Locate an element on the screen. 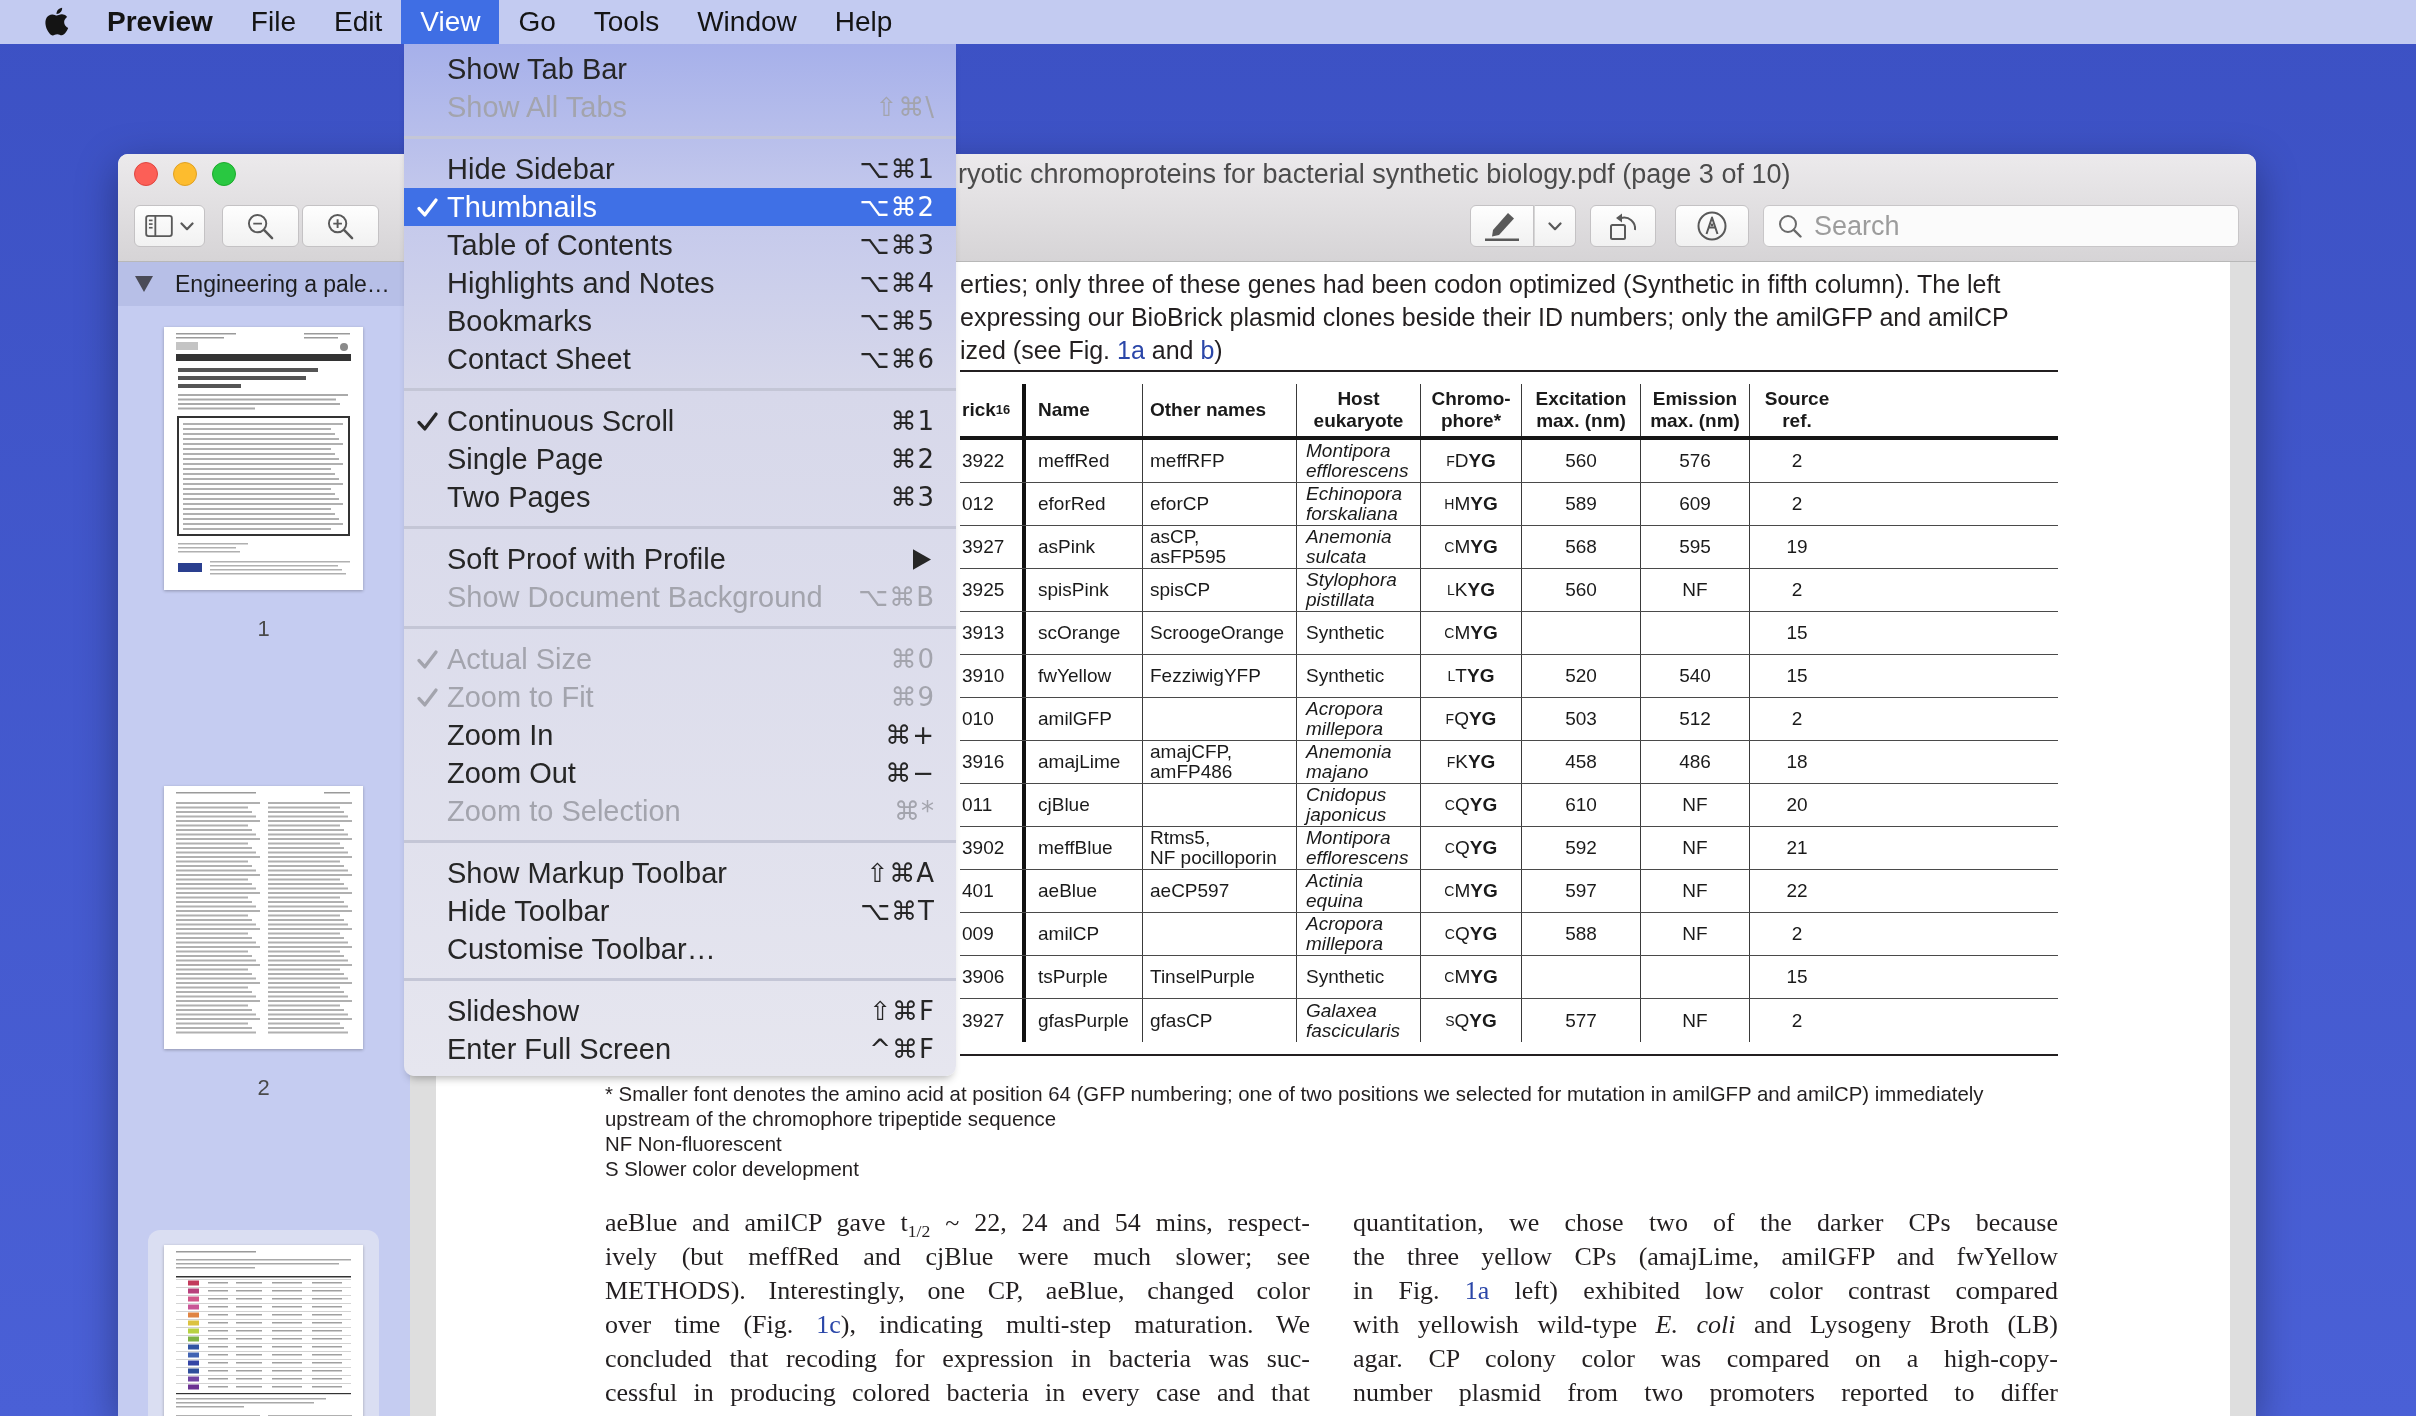  table-cell: Actinia equina is located at coordinates (1359, 891).